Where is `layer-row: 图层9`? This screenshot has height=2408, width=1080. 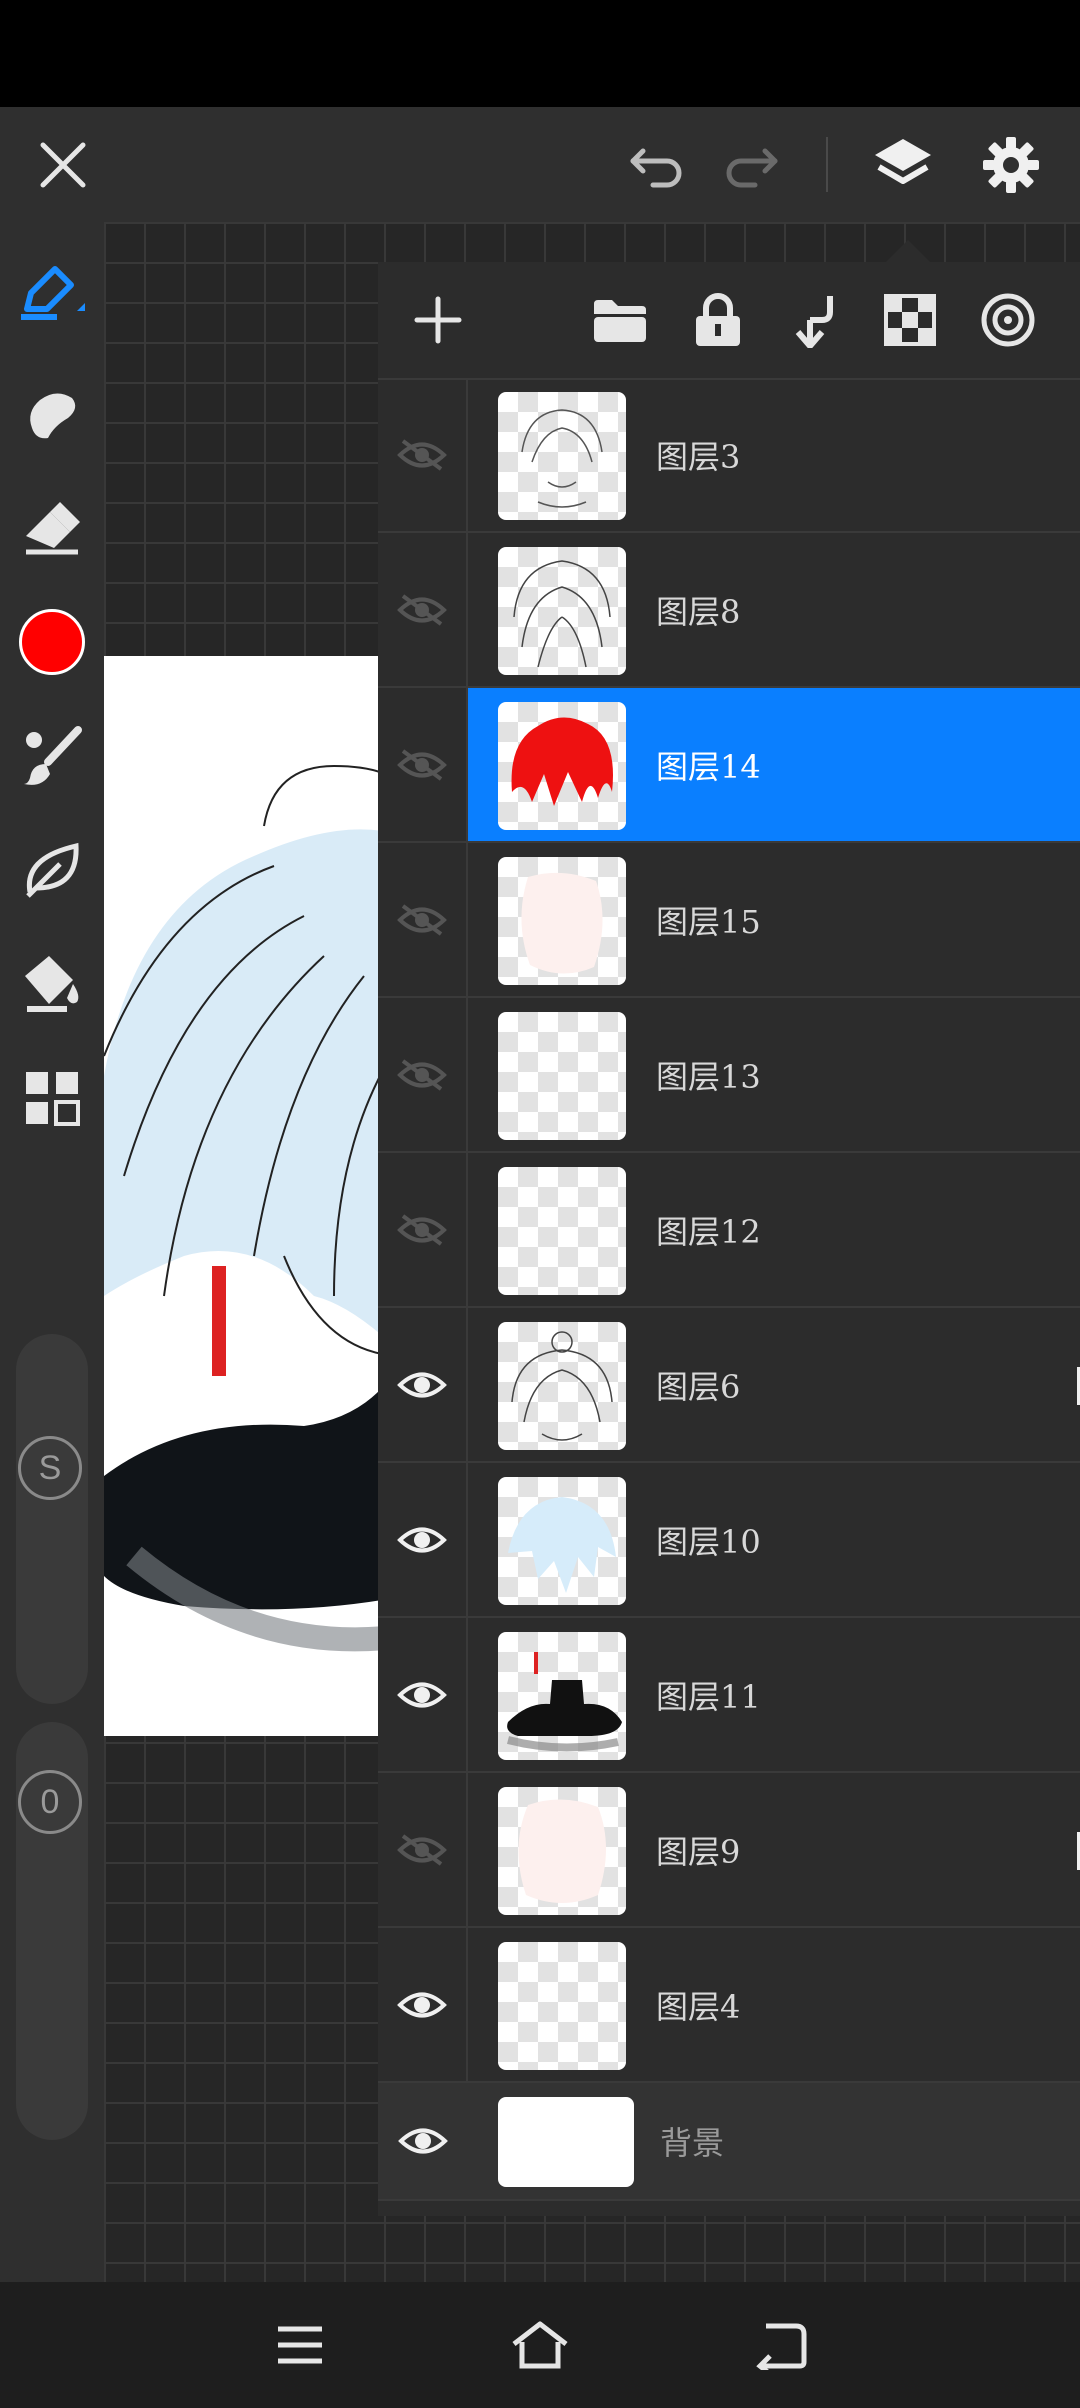
layer-row: 图层9 is located at coordinates (729, 1850).